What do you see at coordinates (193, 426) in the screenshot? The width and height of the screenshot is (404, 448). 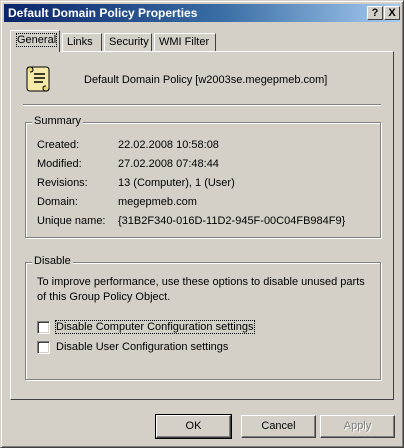 I see `ok-button: OK` at bounding box center [193, 426].